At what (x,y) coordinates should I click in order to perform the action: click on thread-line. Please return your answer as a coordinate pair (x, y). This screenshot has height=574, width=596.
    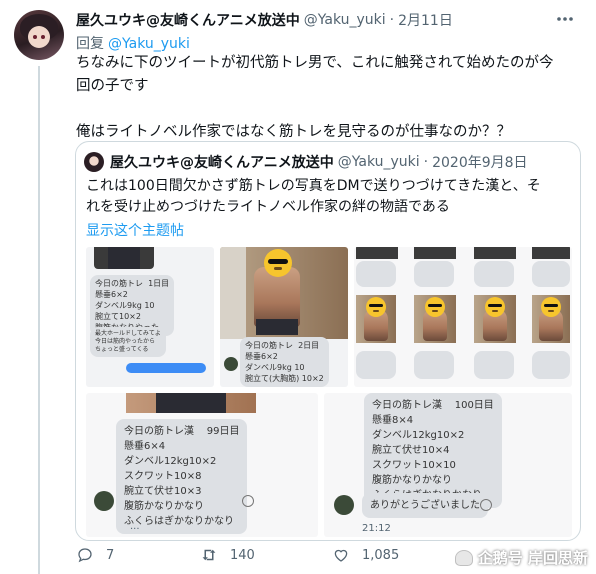
    Looking at the image, I should click on (39, 320).